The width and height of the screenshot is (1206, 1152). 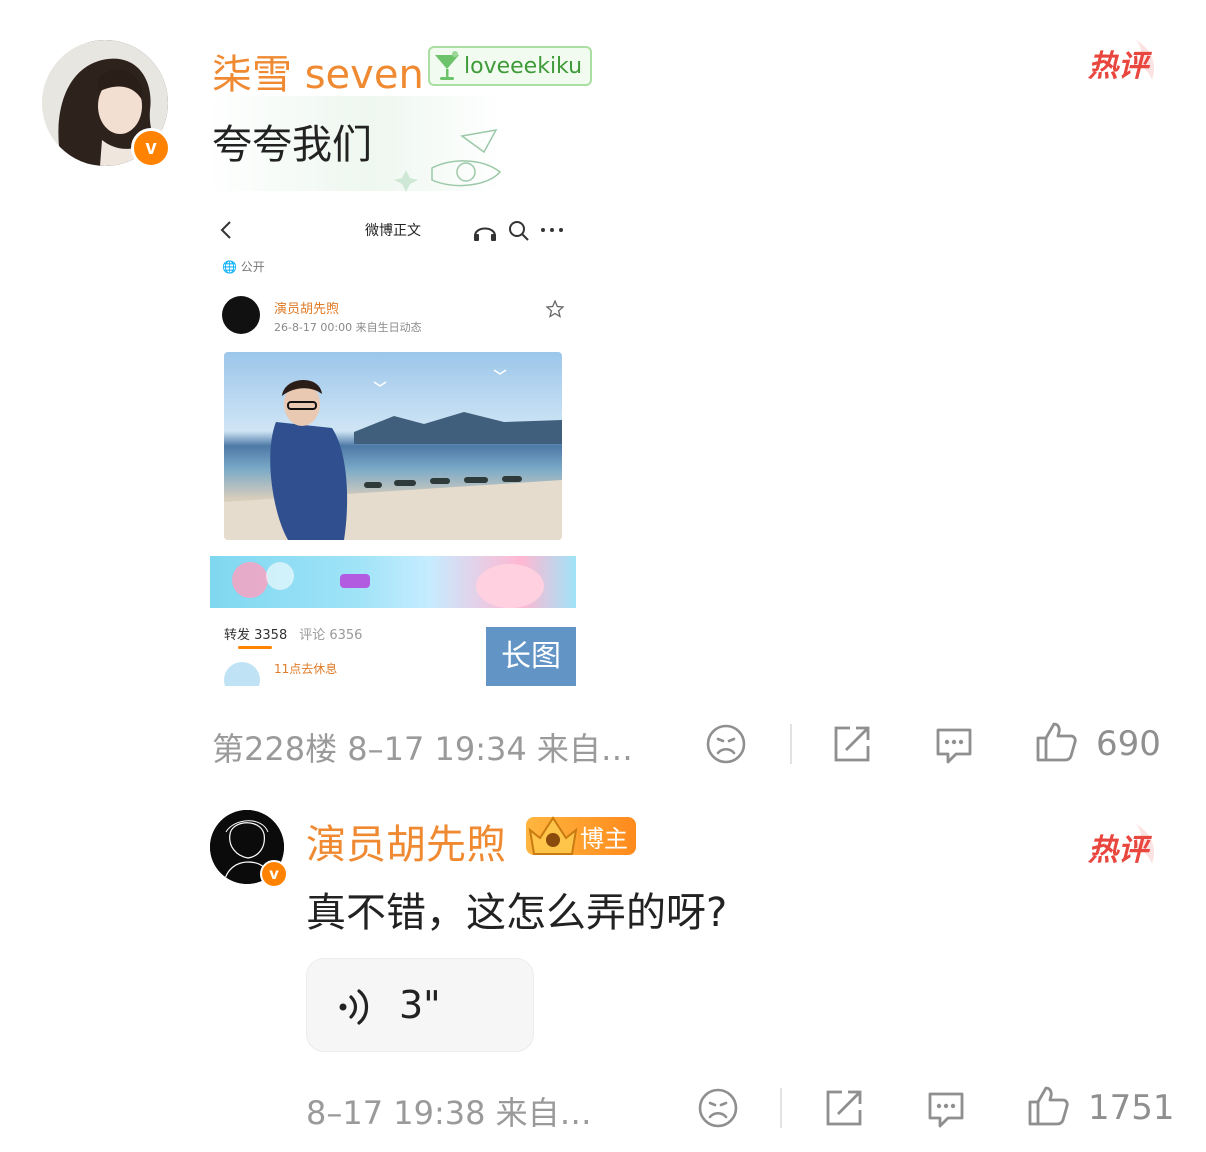 I want to click on fan-badge: loveeekiku, so click(x=510, y=66).